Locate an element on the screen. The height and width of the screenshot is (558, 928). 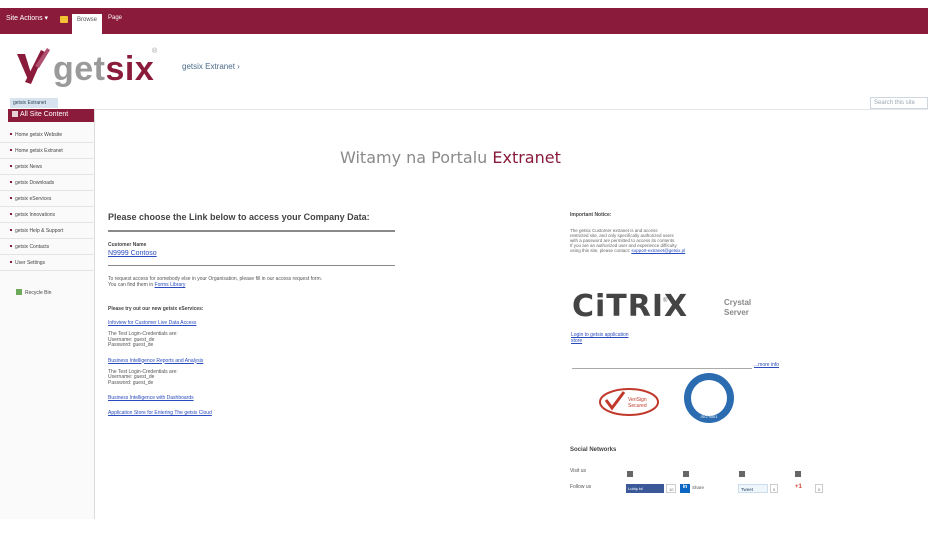
twitter-icon is located at coordinates (742, 474).